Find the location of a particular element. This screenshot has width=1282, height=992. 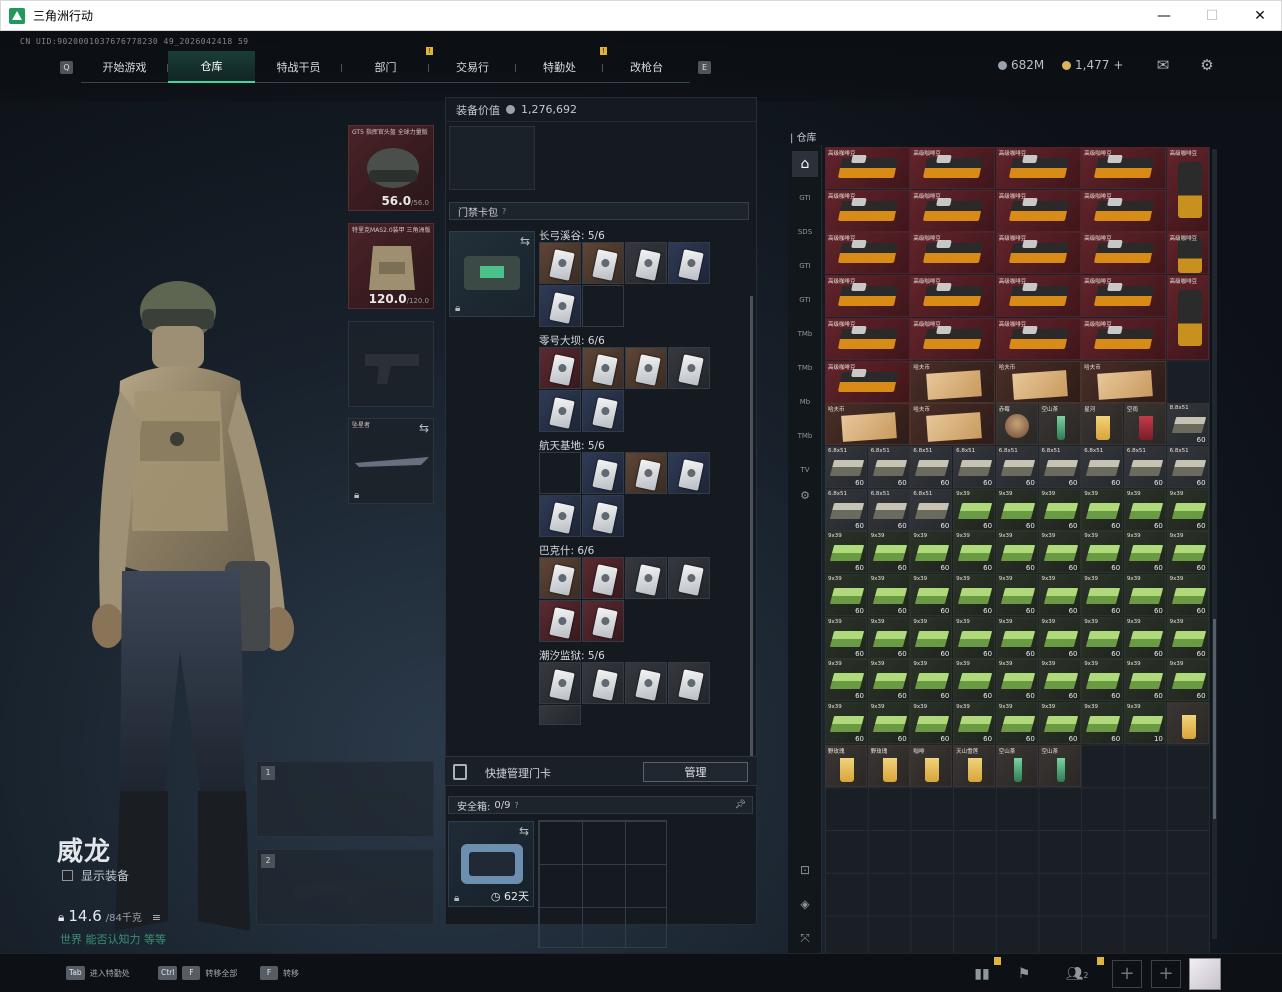

tab-gunsmith: 改枪台 is located at coordinates (646, 67).